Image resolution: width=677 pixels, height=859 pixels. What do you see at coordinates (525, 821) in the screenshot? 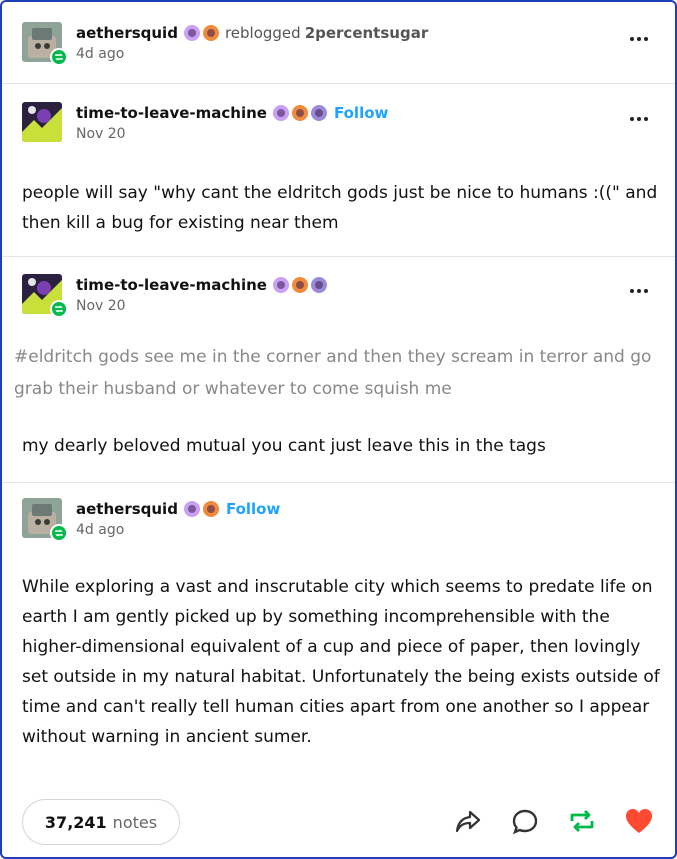
I see `reply-icon` at bounding box center [525, 821].